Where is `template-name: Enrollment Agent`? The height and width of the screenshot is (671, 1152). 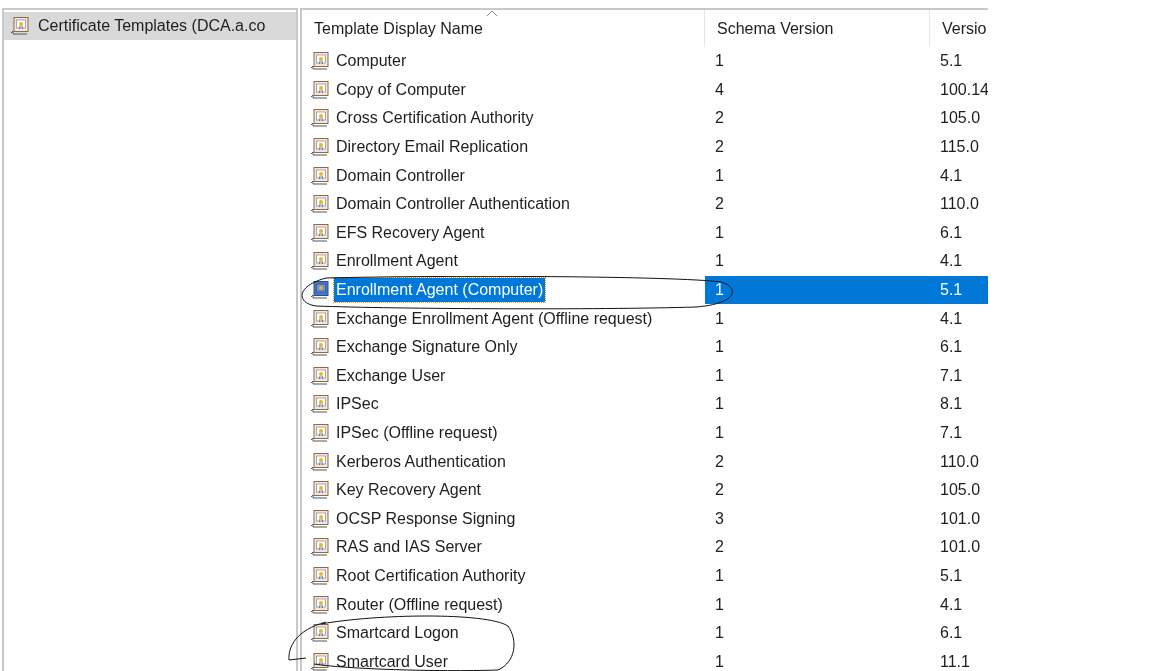 template-name: Enrollment Agent is located at coordinates (397, 261).